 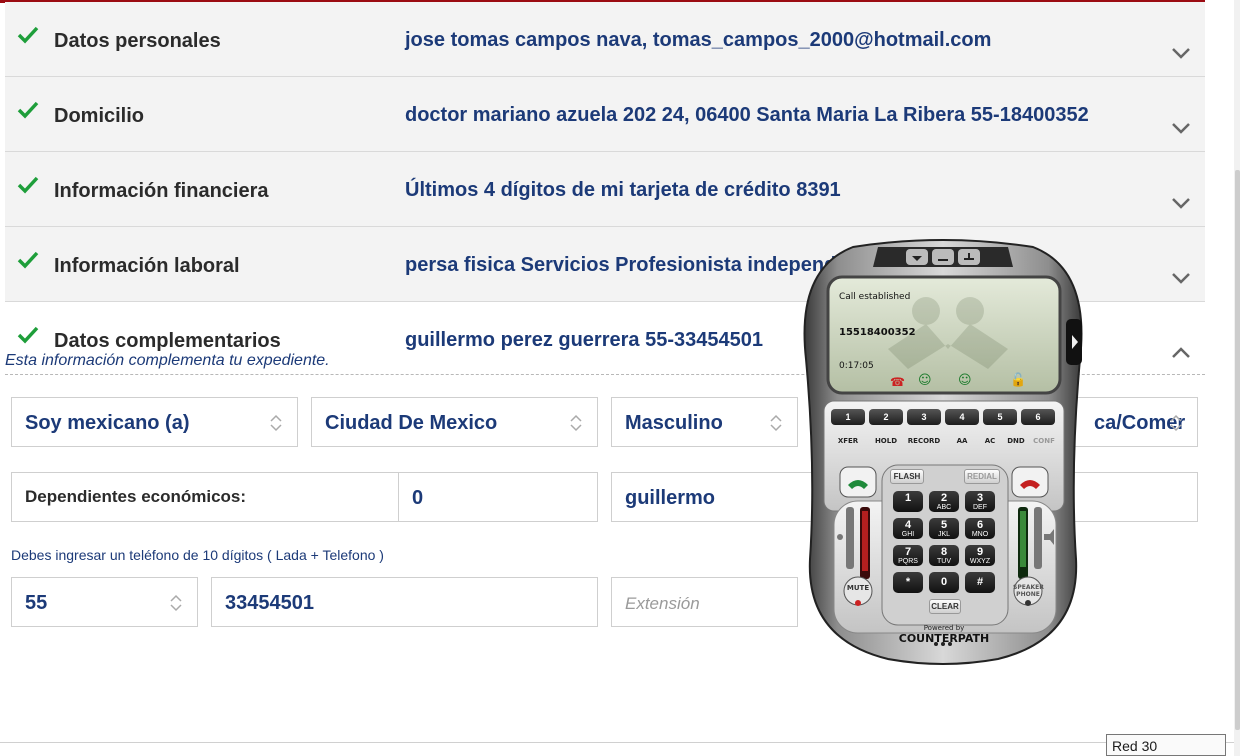 What do you see at coordinates (965, 380) in the screenshot?
I see `add-contact-icon: ☺` at bounding box center [965, 380].